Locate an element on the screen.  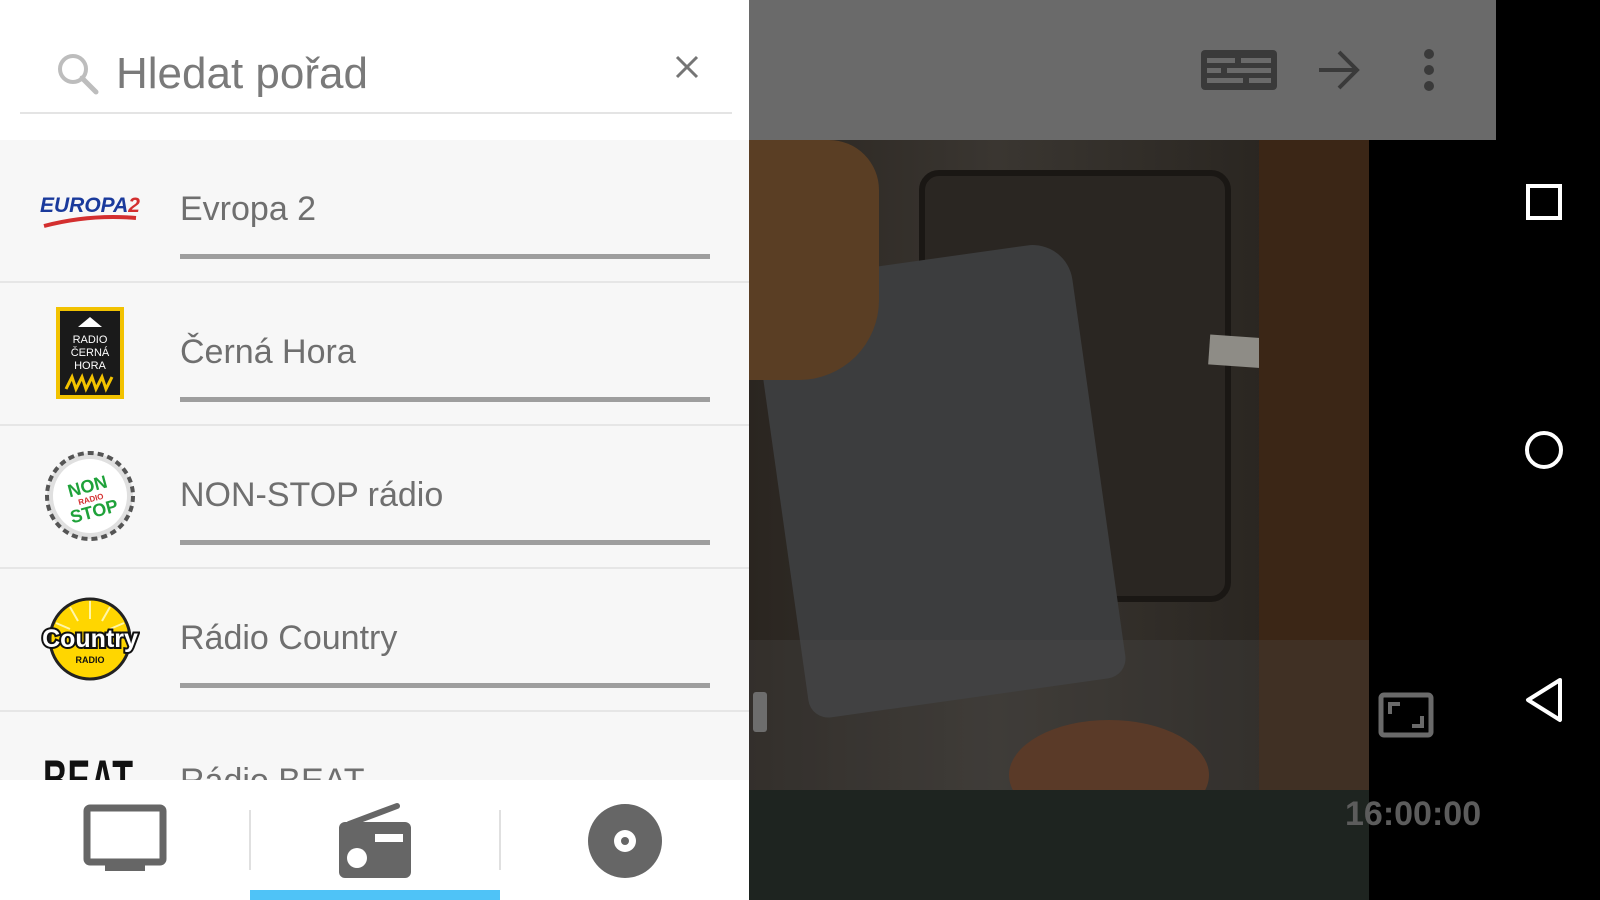
selected-tab-indicator is located at coordinates (375, 895).